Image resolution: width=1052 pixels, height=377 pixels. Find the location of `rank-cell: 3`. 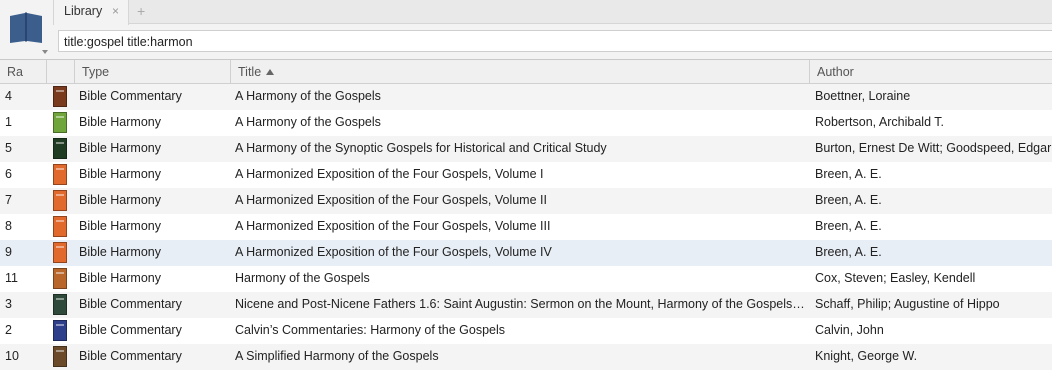

rank-cell: 3 is located at coordinates (8, 304).